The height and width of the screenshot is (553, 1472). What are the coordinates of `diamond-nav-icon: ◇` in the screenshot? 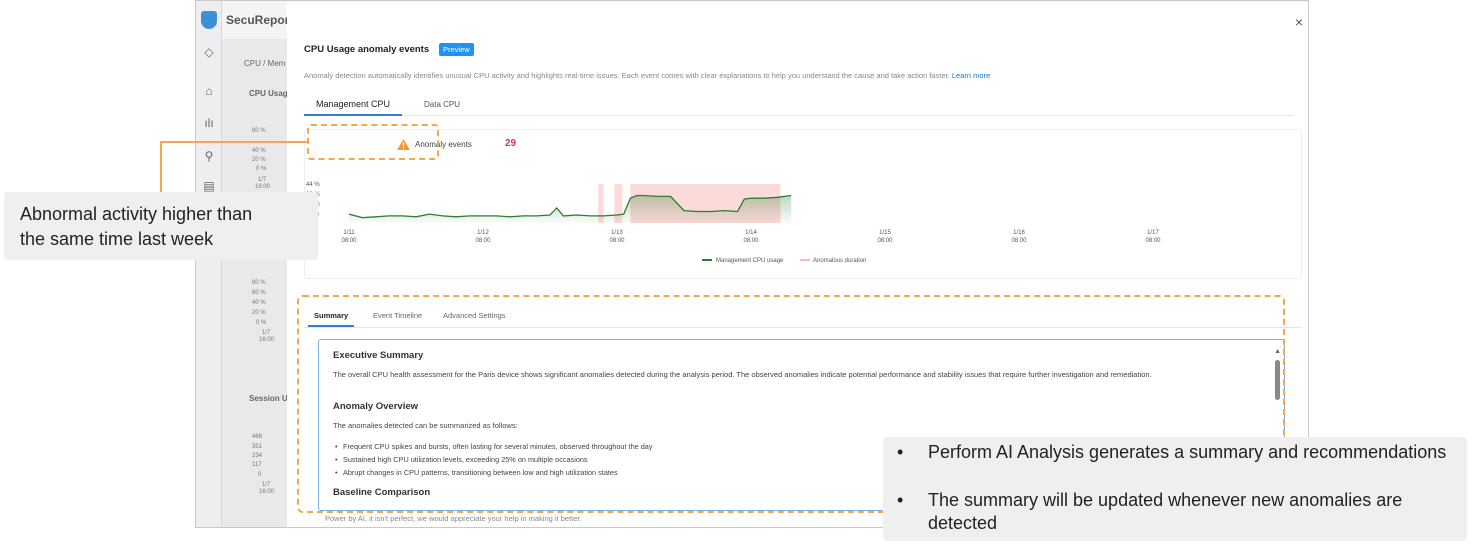 It's located at (209, 52).